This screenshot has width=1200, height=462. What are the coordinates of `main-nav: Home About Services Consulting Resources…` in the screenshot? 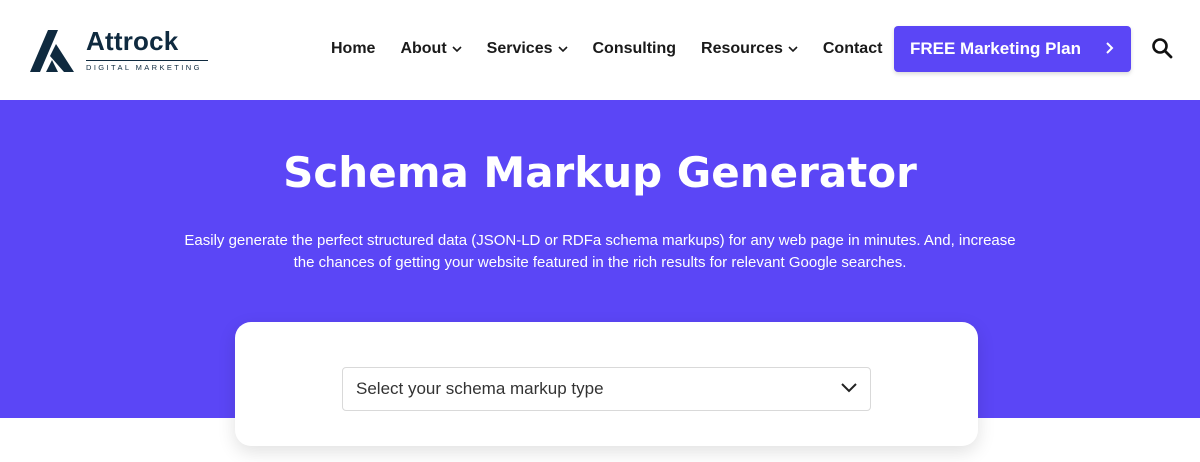 It's located at (619, 49).